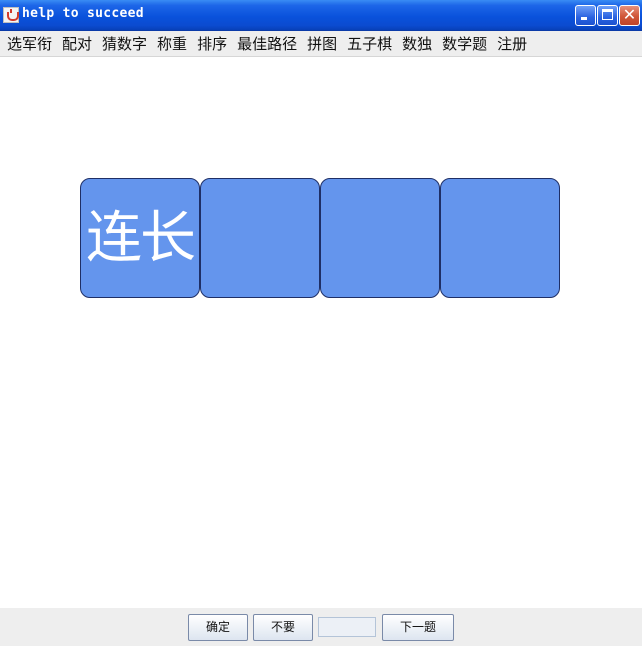 Image resolution: width=642 pixels, height=646 pixels. What do you see at coordinates (369, 44) in the screenshot?
I see `menu-gomoku: 五子棋` at bounding box center [369, 44].